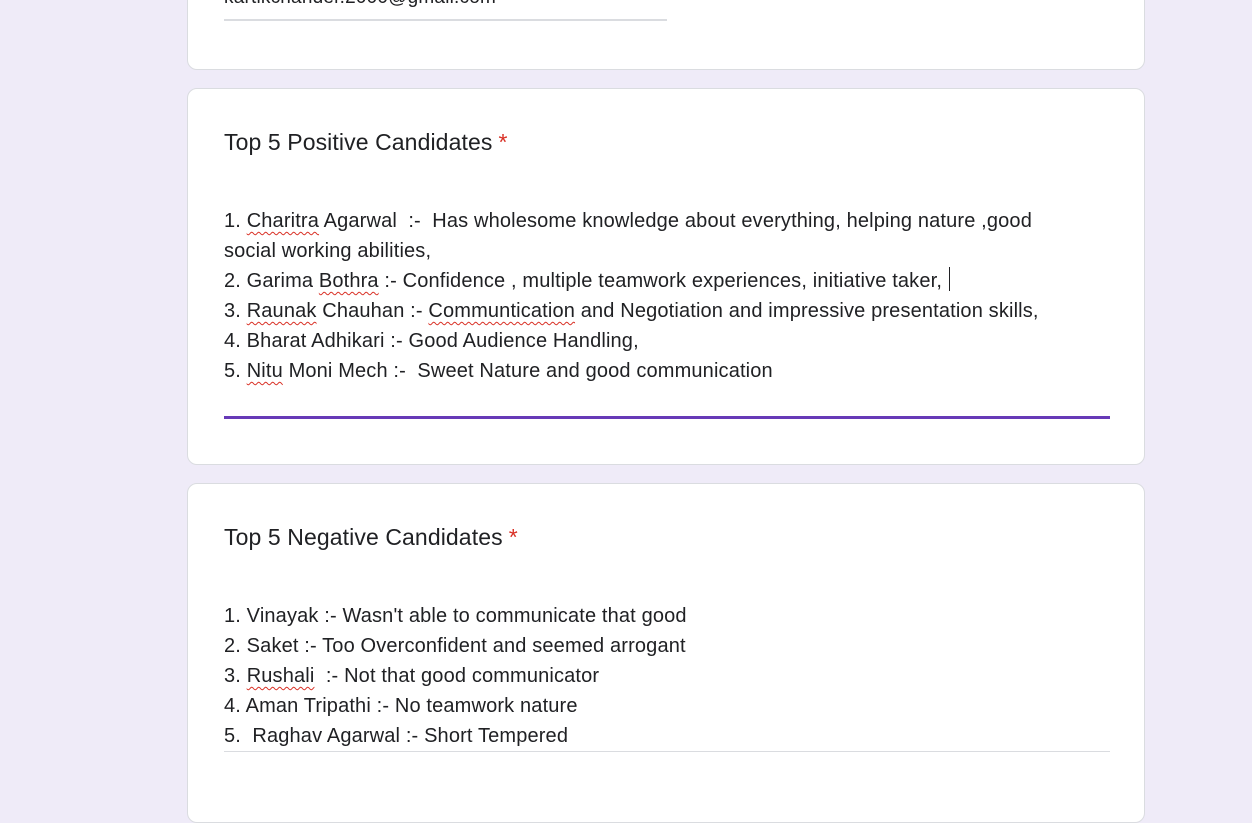 This screenshot has width=1252, height=823. I want to click on misspelled-word: Bothra, so click(348, 281).